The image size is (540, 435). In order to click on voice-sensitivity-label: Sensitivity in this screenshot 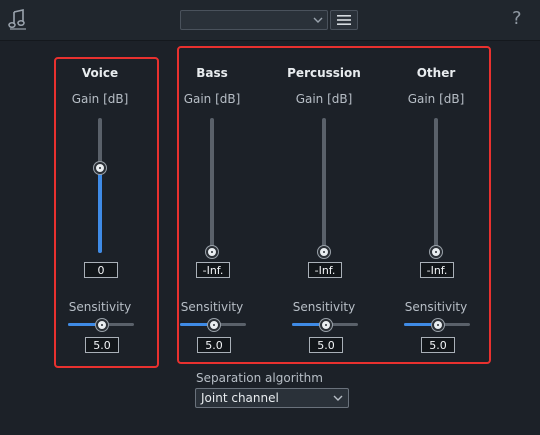, I will do `click(100, 307)`.